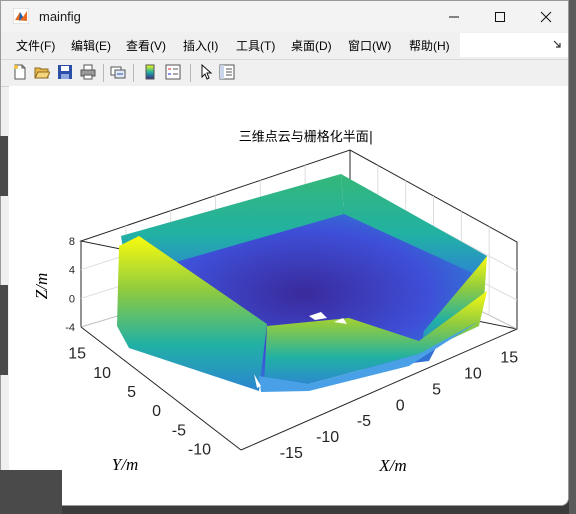  I want to click on chart-title: 三维点云与栅格化半面|, so click(306, 137).